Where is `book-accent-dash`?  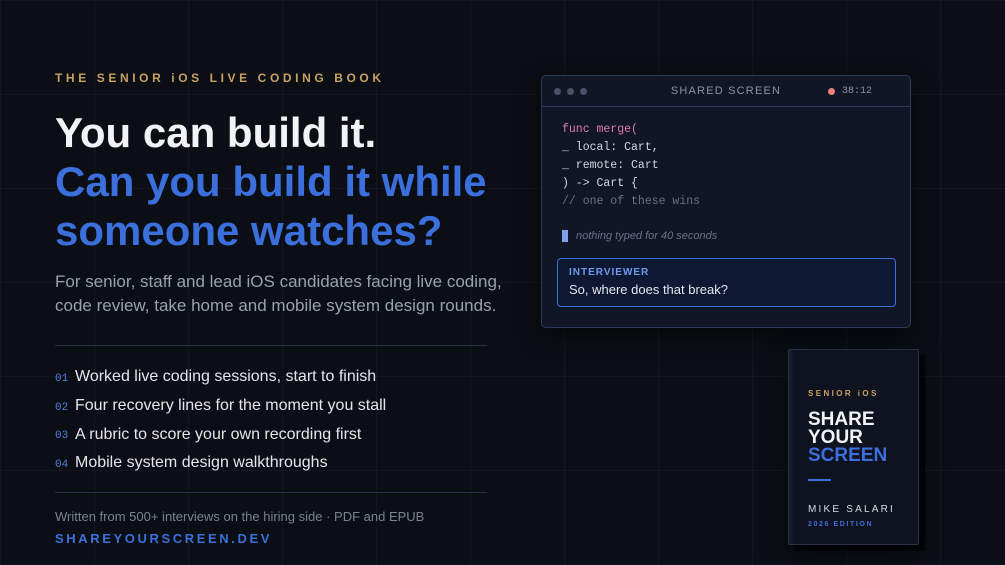
book-accent-dash is located at coordinates (819, 480).